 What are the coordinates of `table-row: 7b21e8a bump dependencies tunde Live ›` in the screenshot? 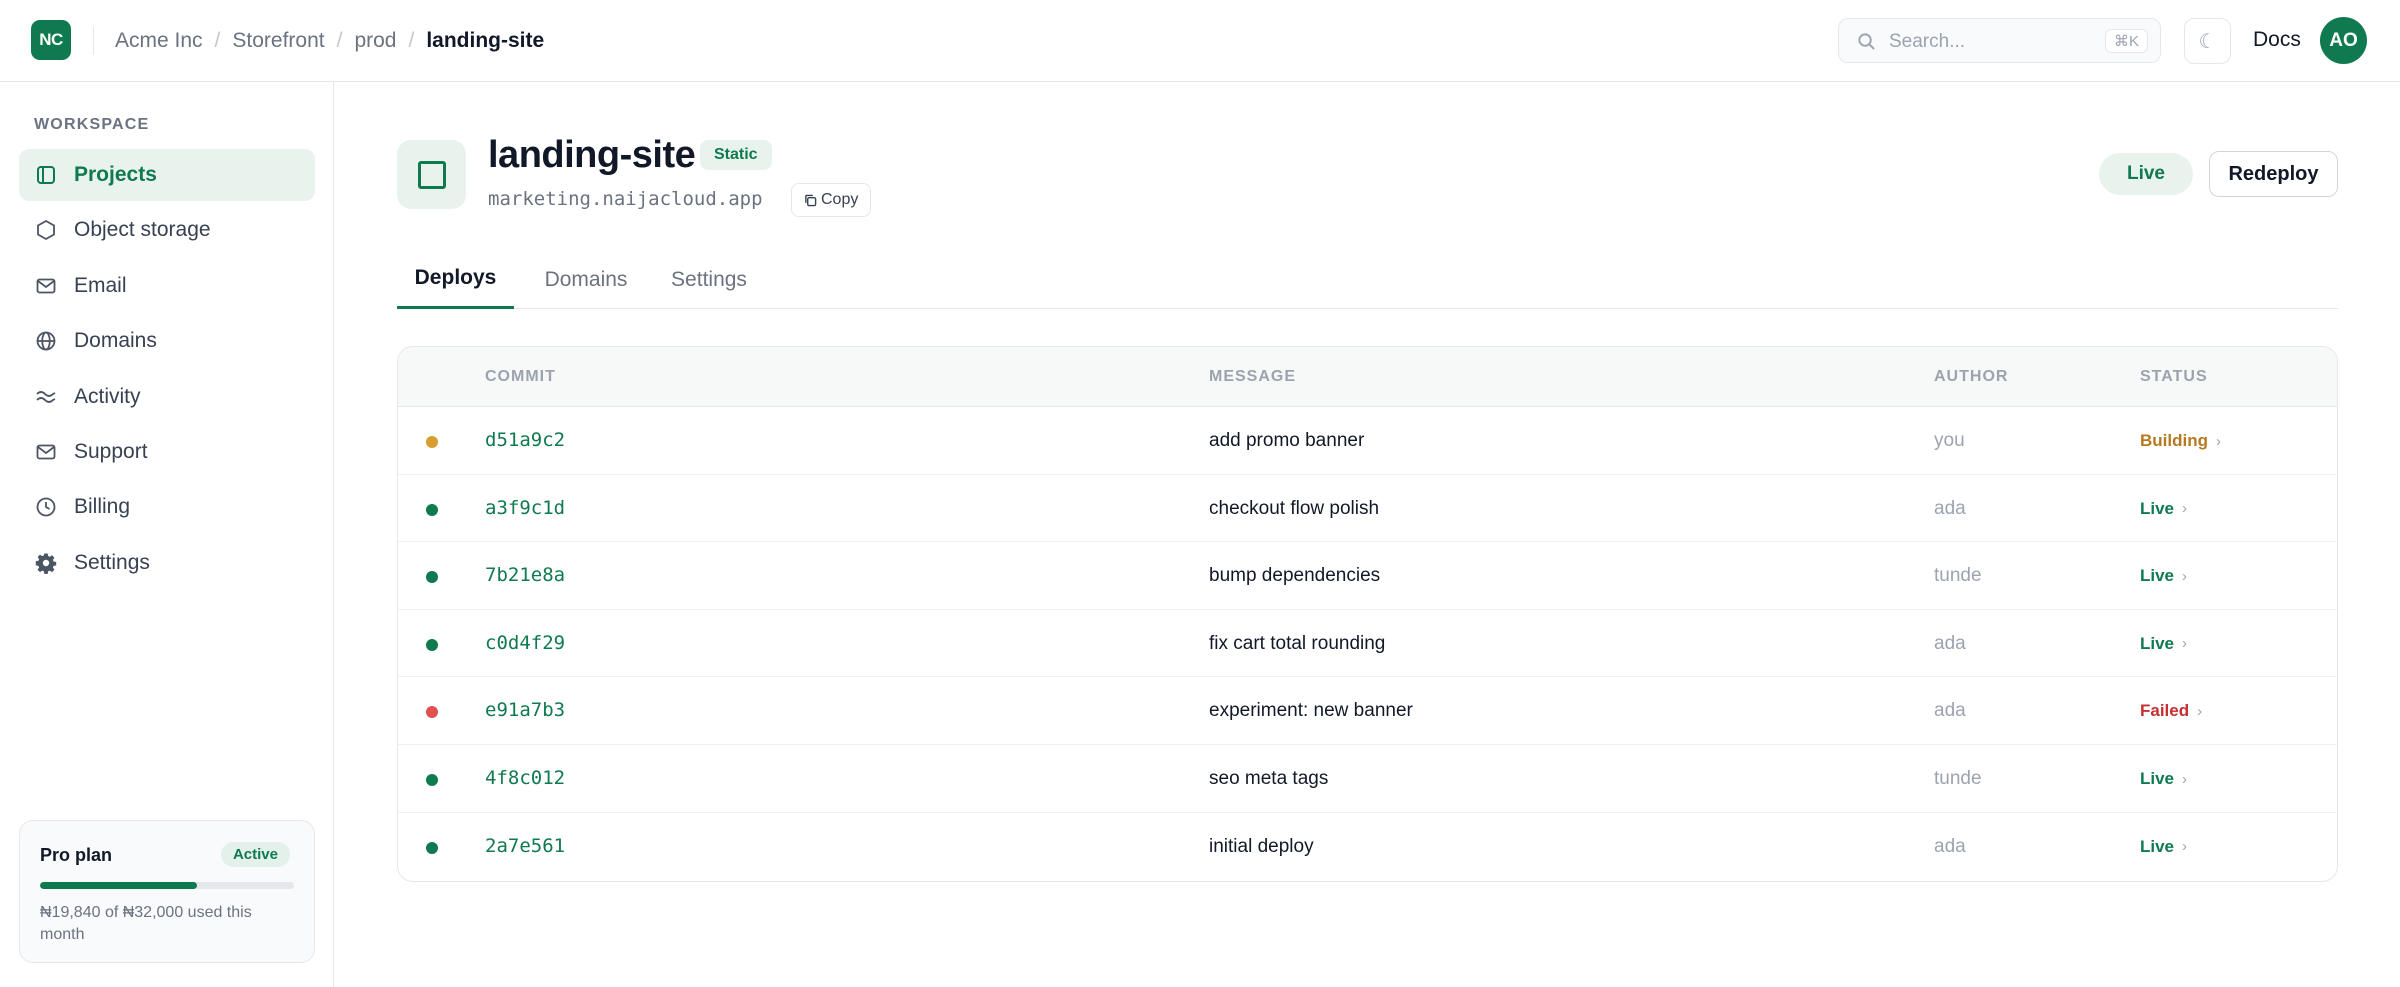 It's located at (1367, 576).